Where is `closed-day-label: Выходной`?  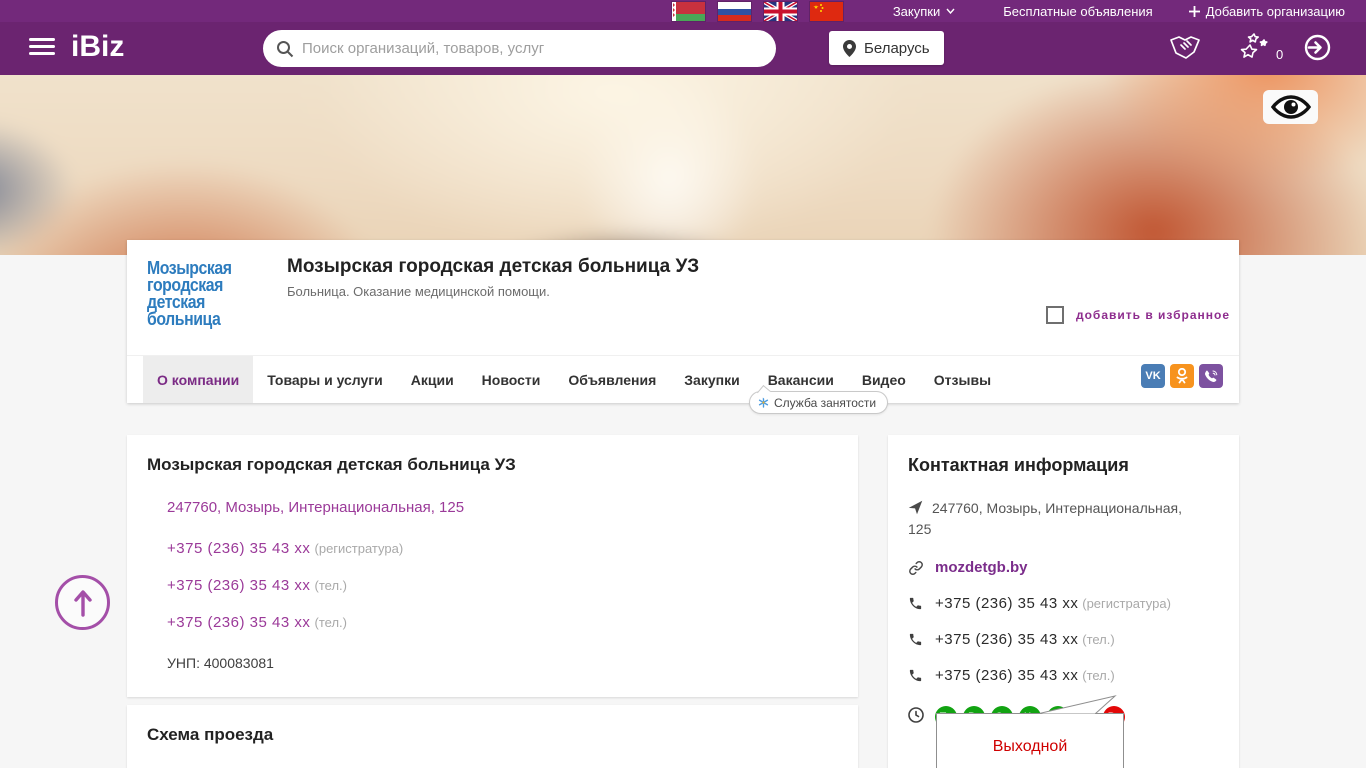
closed-day-label: Выходной is located at coordinates (1030, 746).